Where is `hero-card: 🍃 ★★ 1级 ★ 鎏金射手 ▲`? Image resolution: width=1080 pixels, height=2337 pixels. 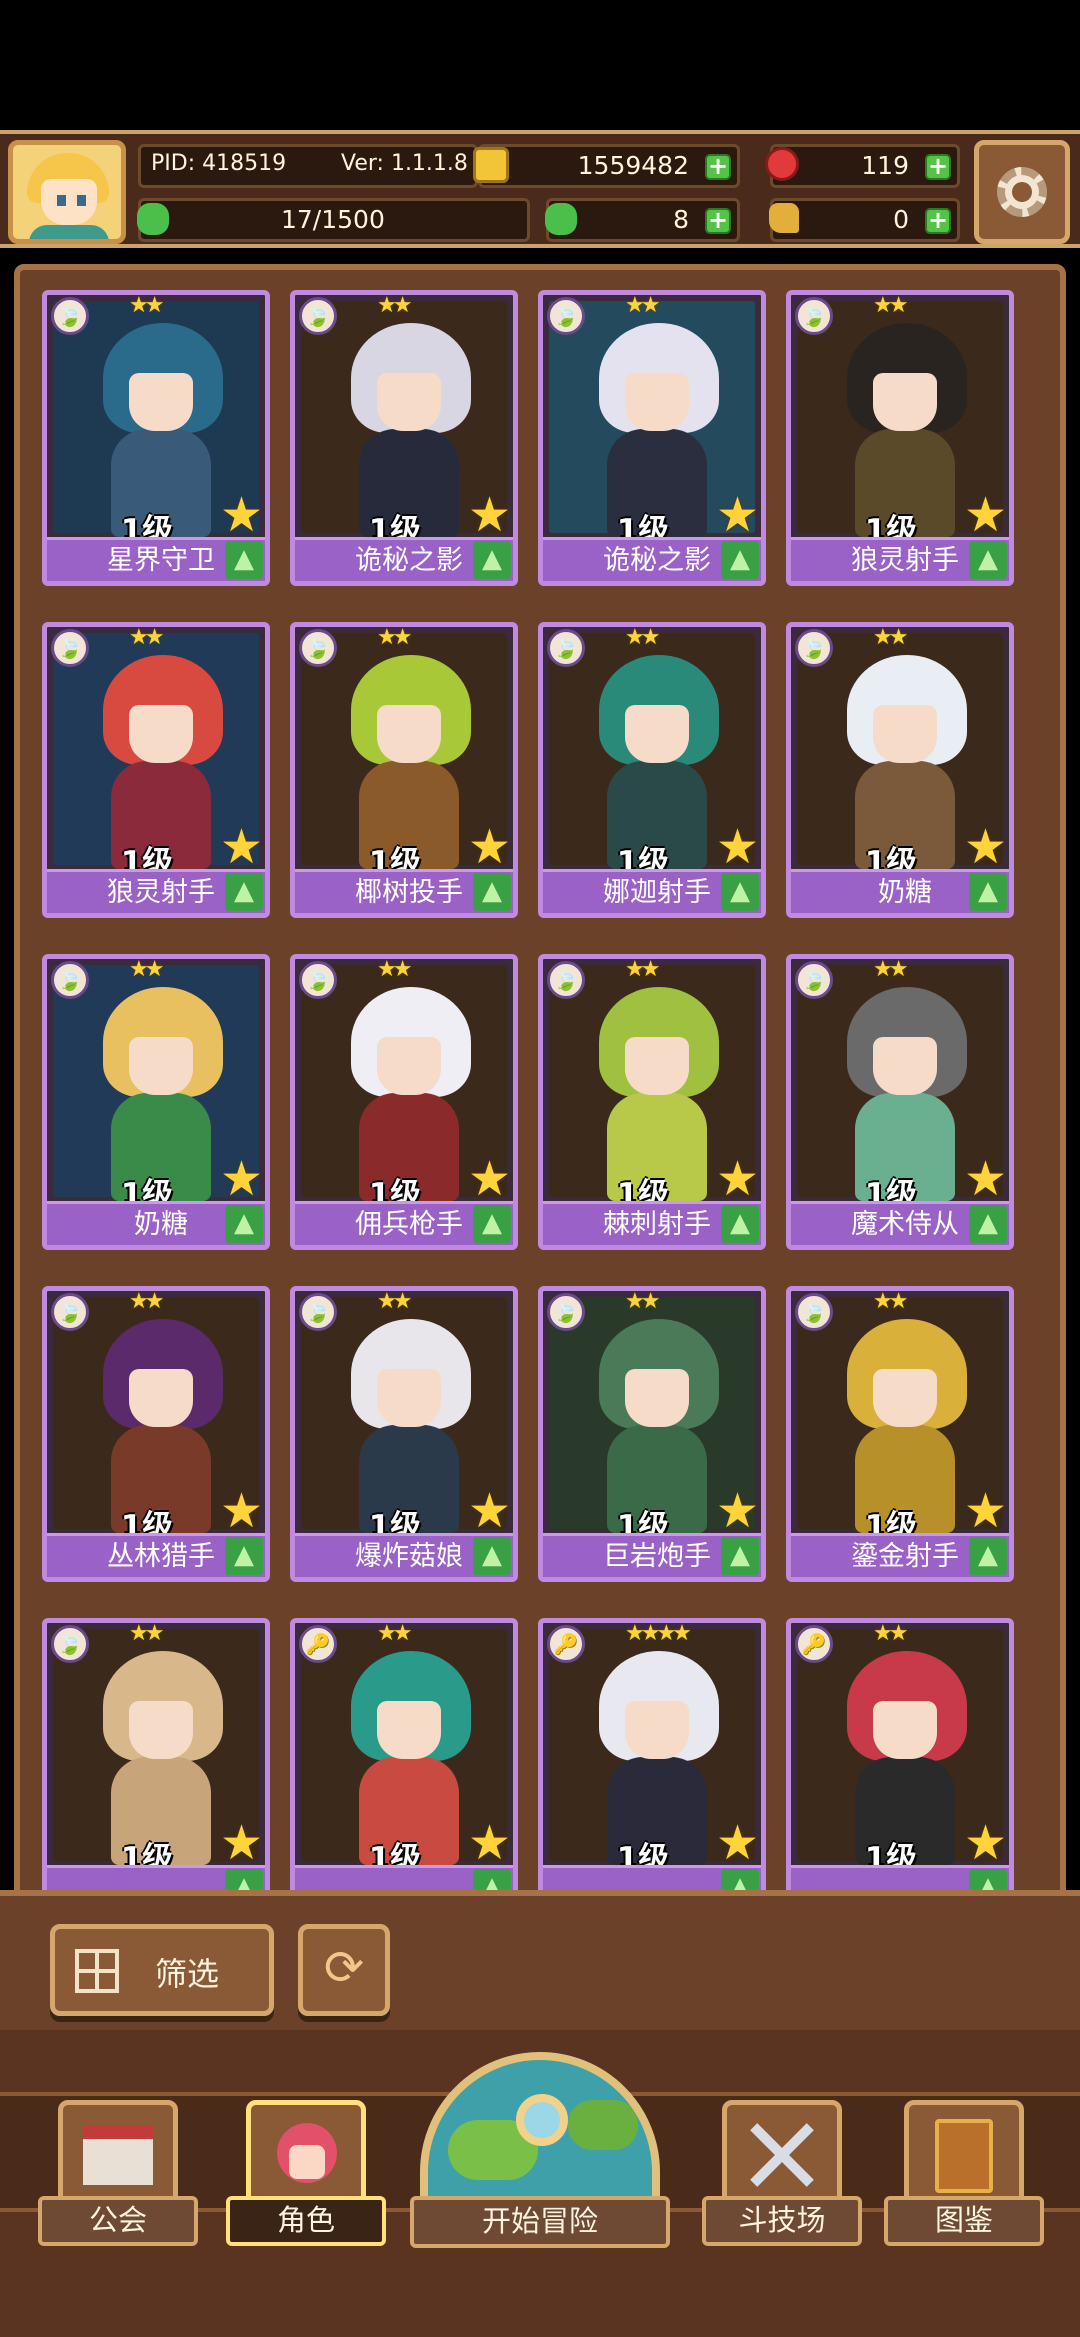
hero-card: 🍃 ★★ 1级 ★ 鎏金射手 ▲ is located at coordinates (900, 1434).